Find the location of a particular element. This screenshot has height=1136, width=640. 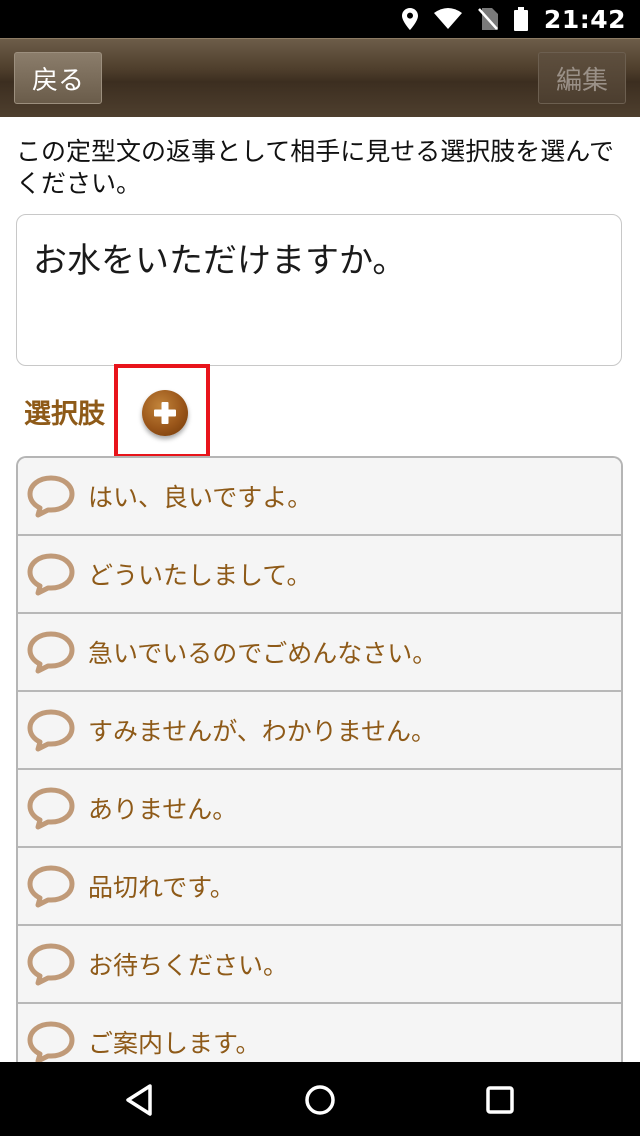

choice-item: はい、良いですよ。 is located at coordinates (319, 497).